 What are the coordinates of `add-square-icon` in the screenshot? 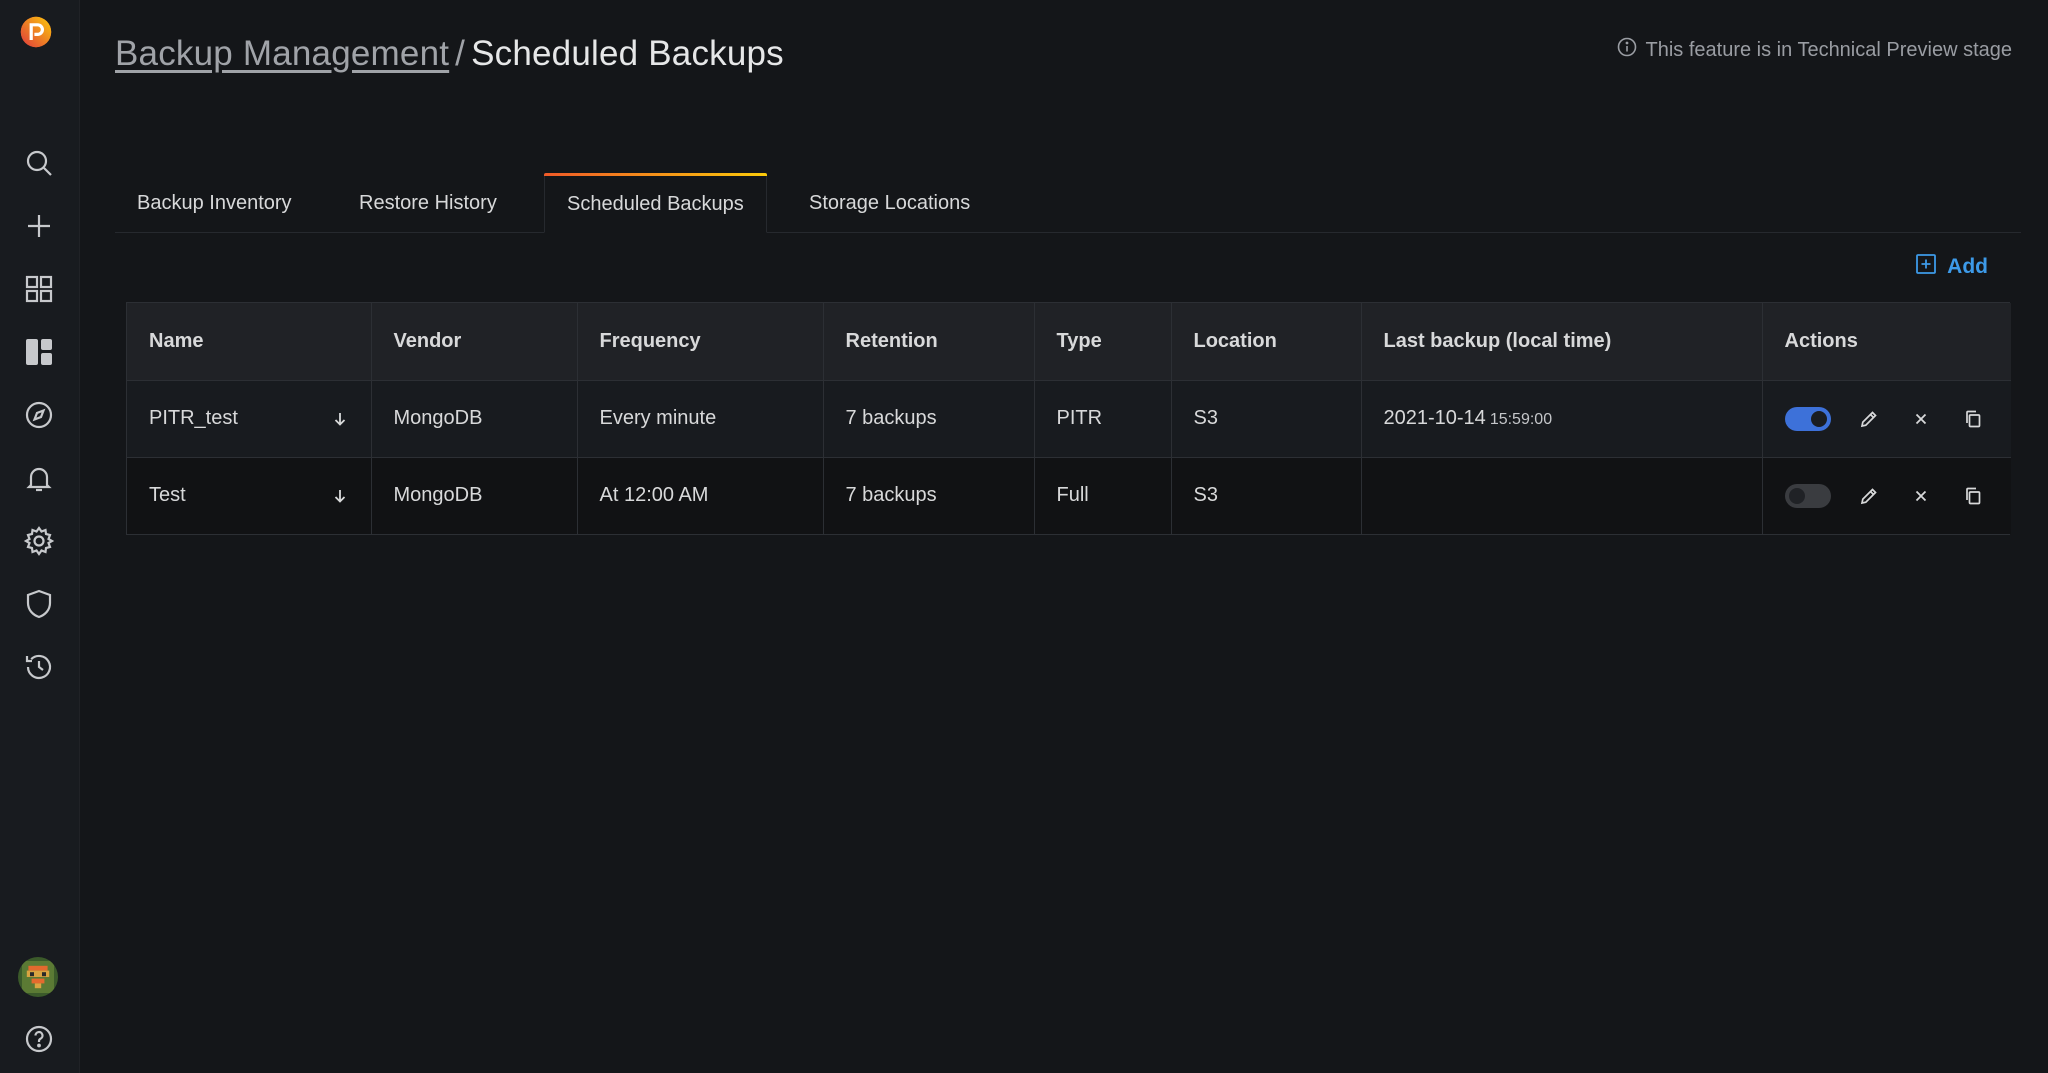 It's located at (1926, 267).